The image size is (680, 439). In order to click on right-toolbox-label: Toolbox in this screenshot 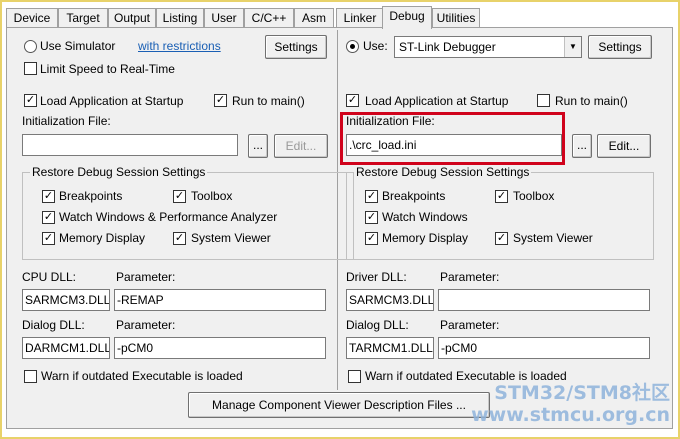, I will do `click(534, 196)`.